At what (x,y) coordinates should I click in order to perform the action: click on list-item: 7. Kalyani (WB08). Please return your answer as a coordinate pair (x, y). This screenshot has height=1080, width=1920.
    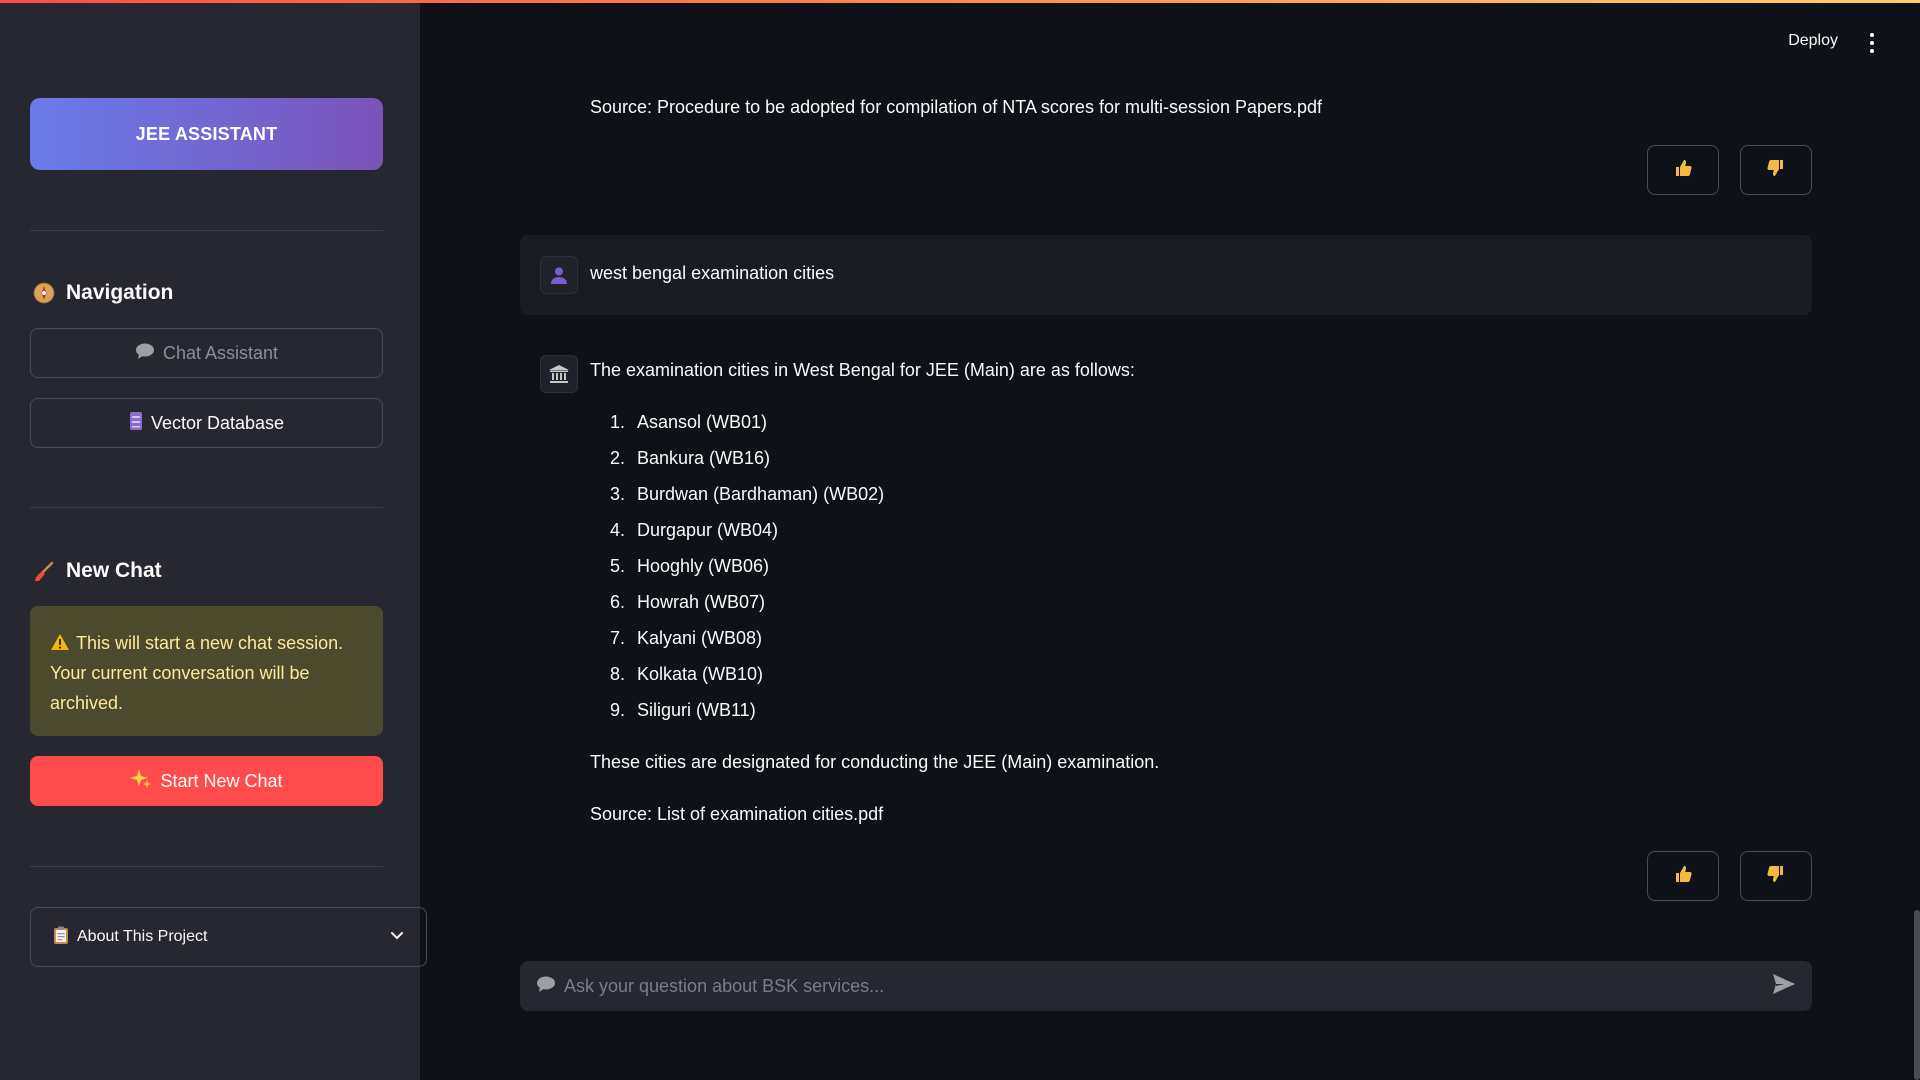
    Looking at the image, I should click on (678, 638).